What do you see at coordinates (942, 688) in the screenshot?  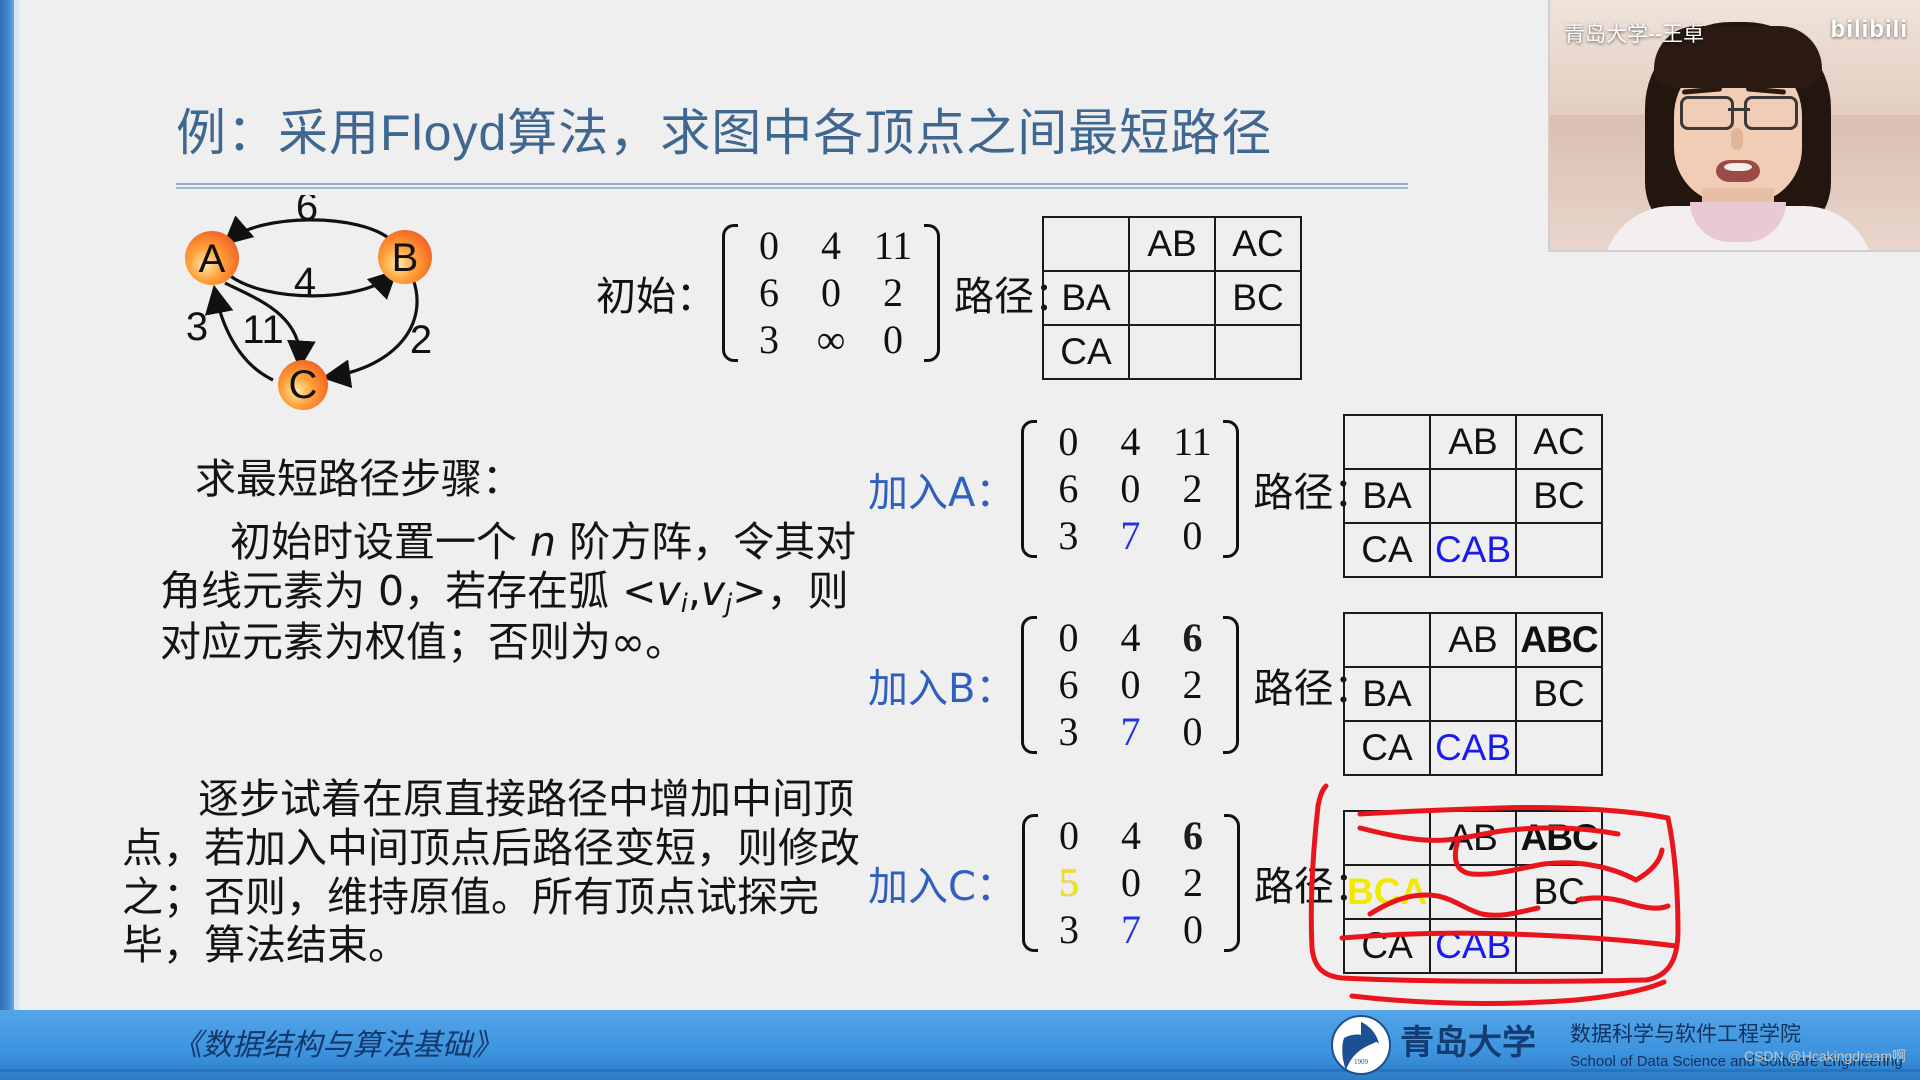 I see `step-label-add-b: 加入B：` at bounding box center [942, 688].